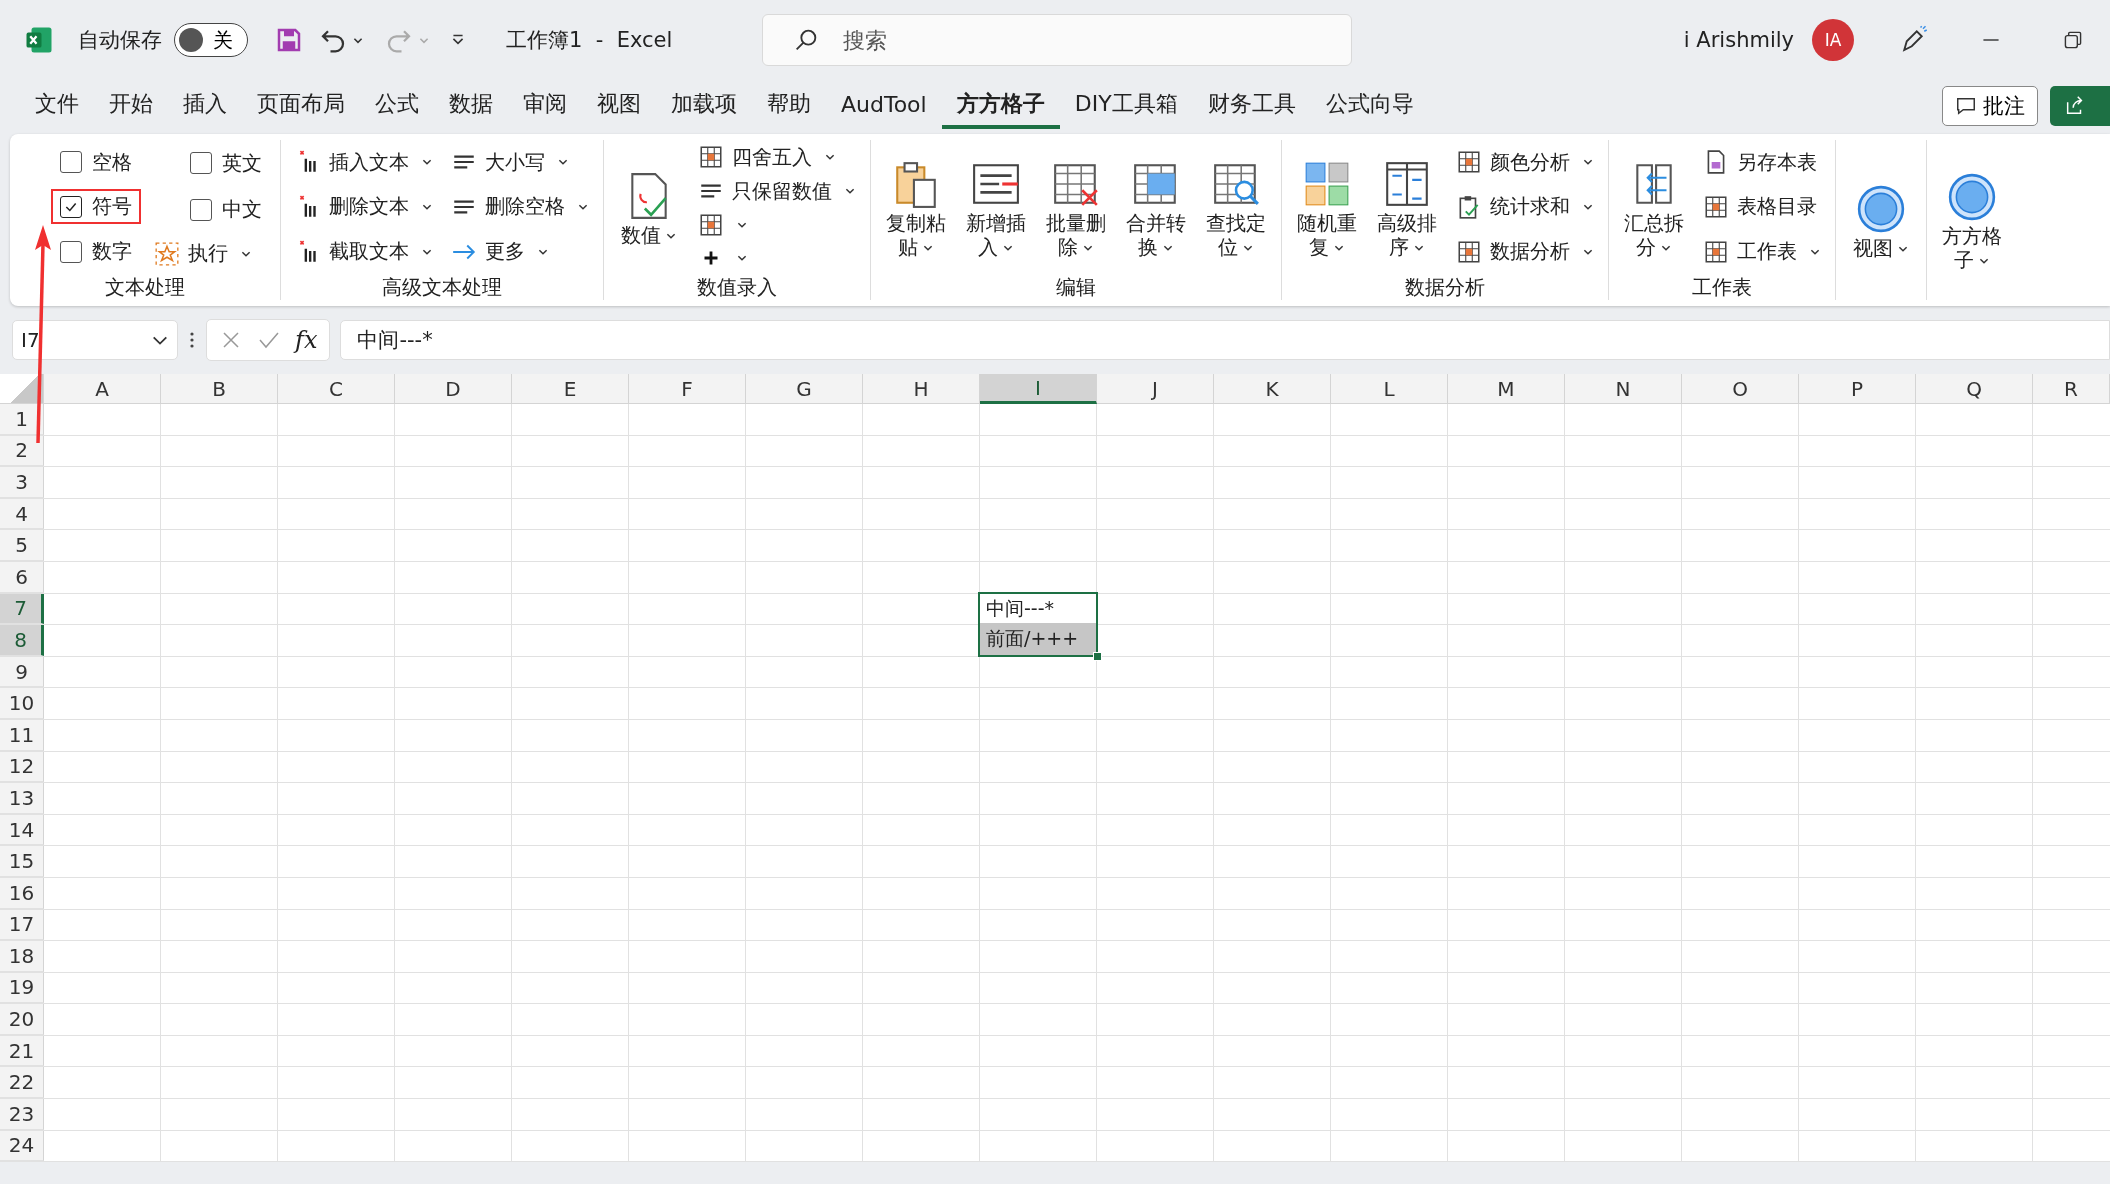 Image resolution: width=2110 pixels, height=1184 pixels. What do you see at coordinates (22, 514) in the screenshot?
I see `row-header: 4` at bounding box center [22, 514].